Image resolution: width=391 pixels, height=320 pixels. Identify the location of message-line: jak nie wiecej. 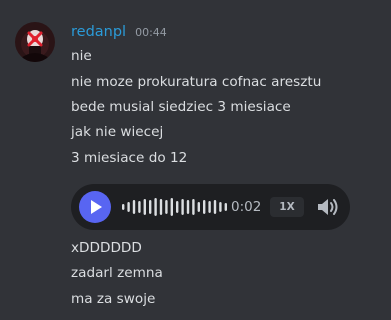
(117, 132).